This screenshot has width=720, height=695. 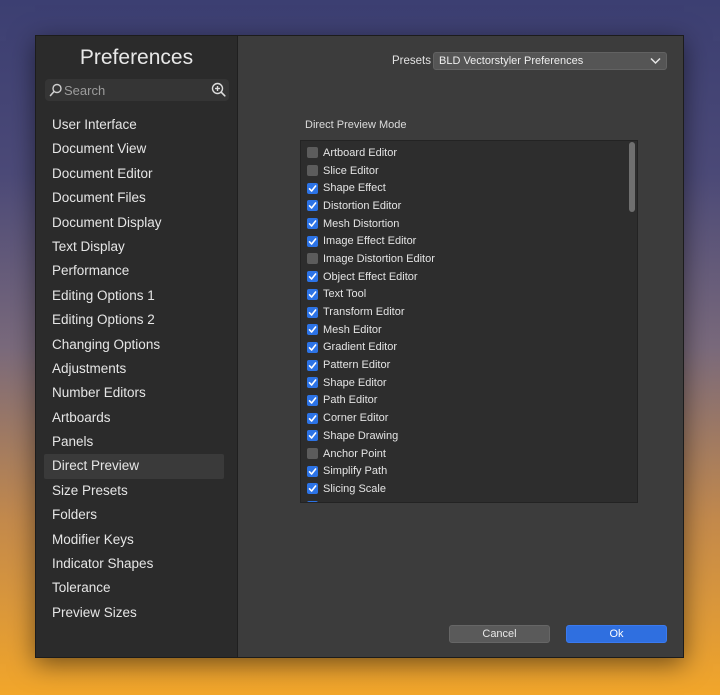 I want to click on list-item: Slicing Scale, so click(x=462, y=489).